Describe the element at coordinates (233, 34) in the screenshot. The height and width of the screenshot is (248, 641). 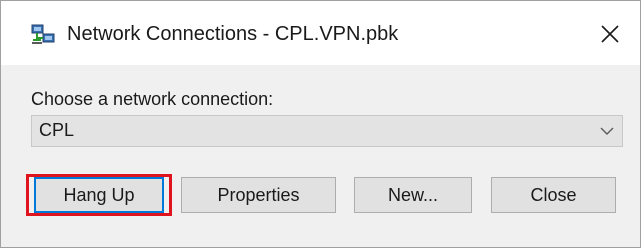
I see `window-title: Network Connections - CPL.VPN.pbk` at that location.